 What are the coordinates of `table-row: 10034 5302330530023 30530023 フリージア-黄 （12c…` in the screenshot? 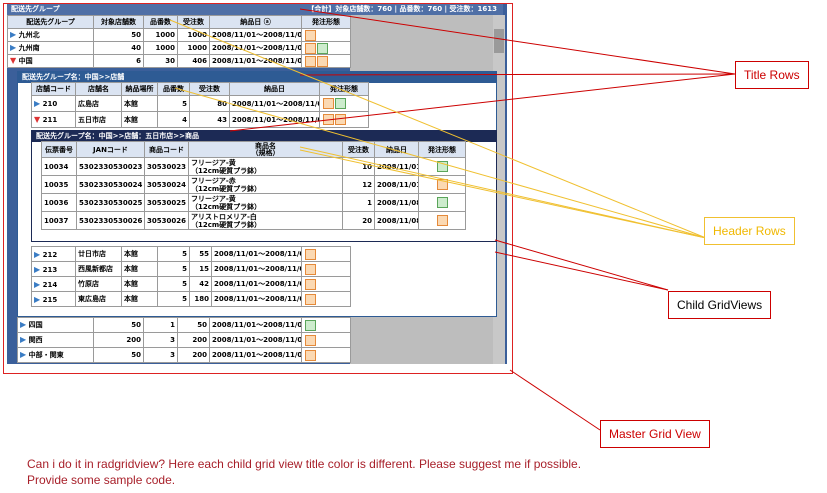 It's located at (253, 166).